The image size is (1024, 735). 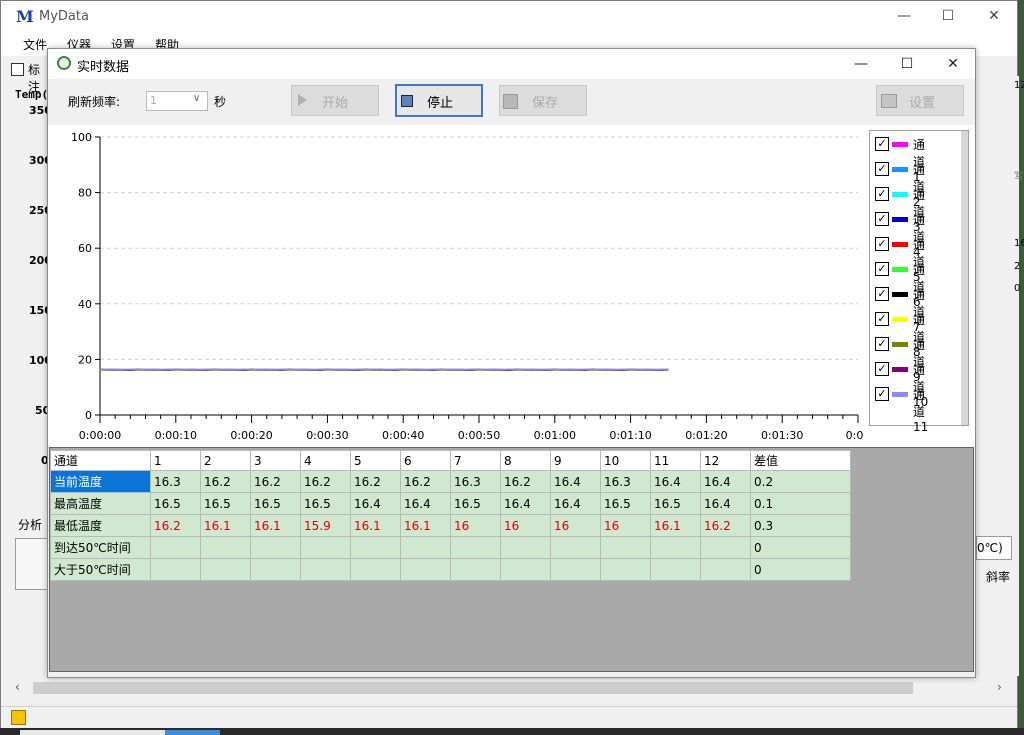 I want to click on analysis-tab: 分析, so click(x=30, y=524).